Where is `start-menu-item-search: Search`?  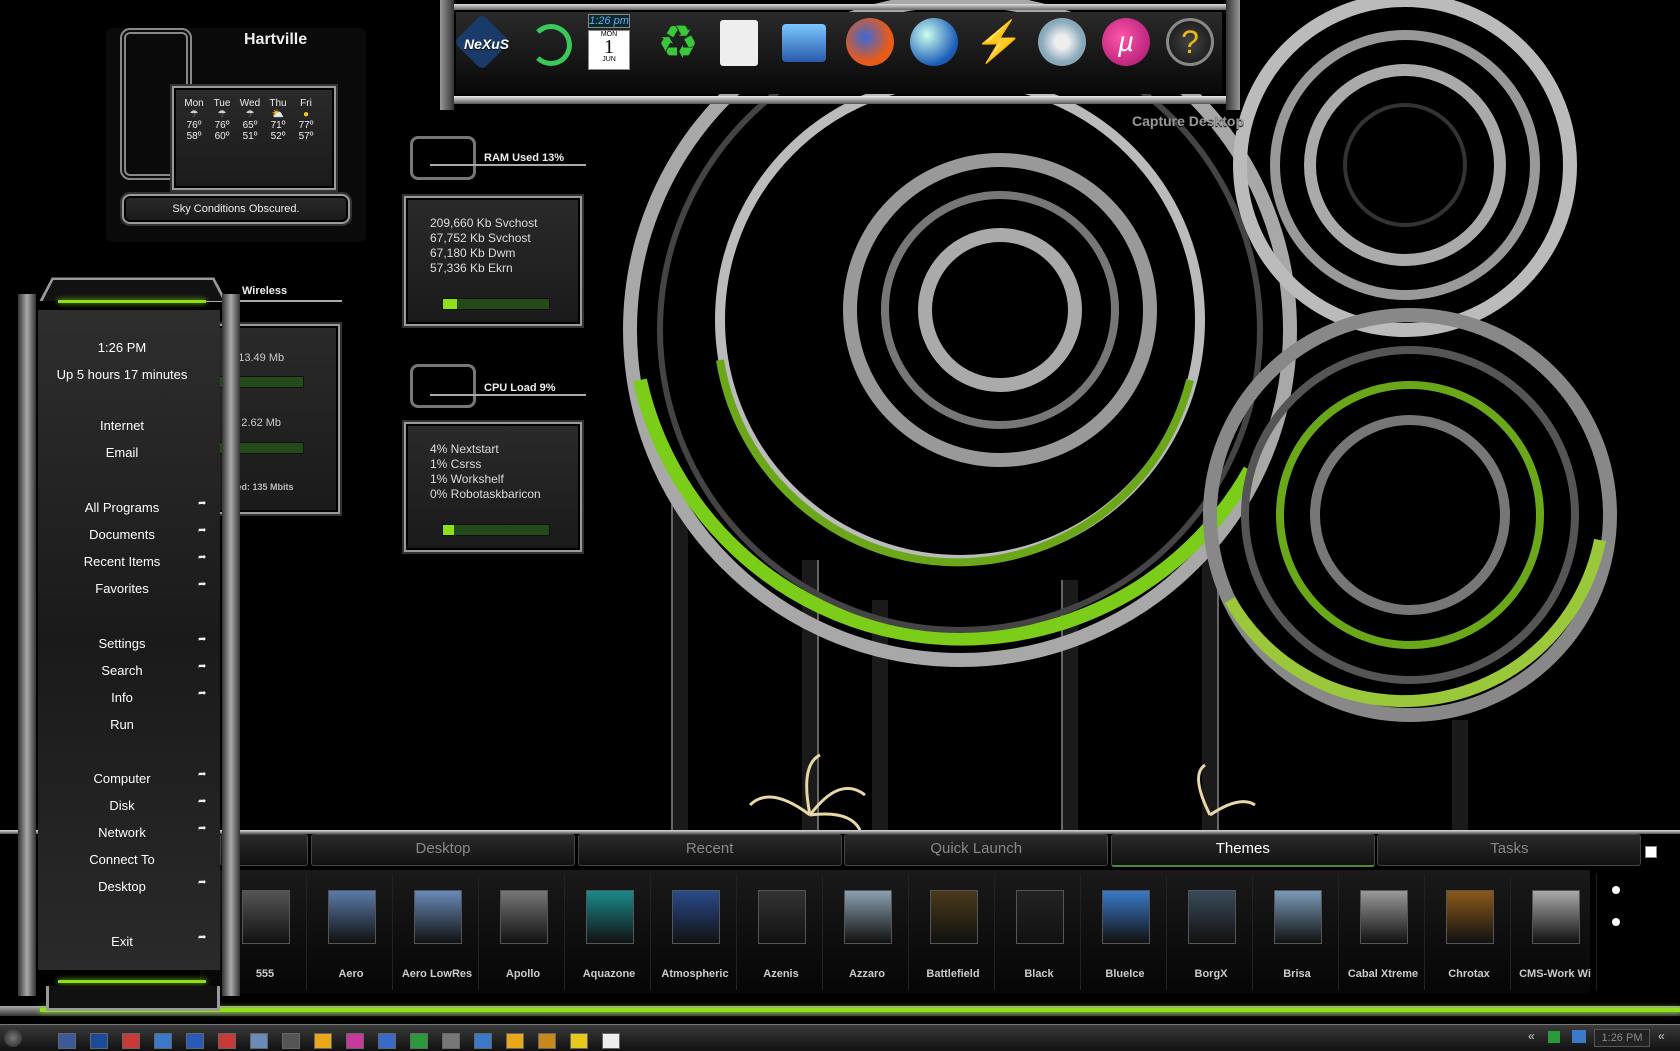 start-menu-item-search: Search is located at coordinates (122, 670).